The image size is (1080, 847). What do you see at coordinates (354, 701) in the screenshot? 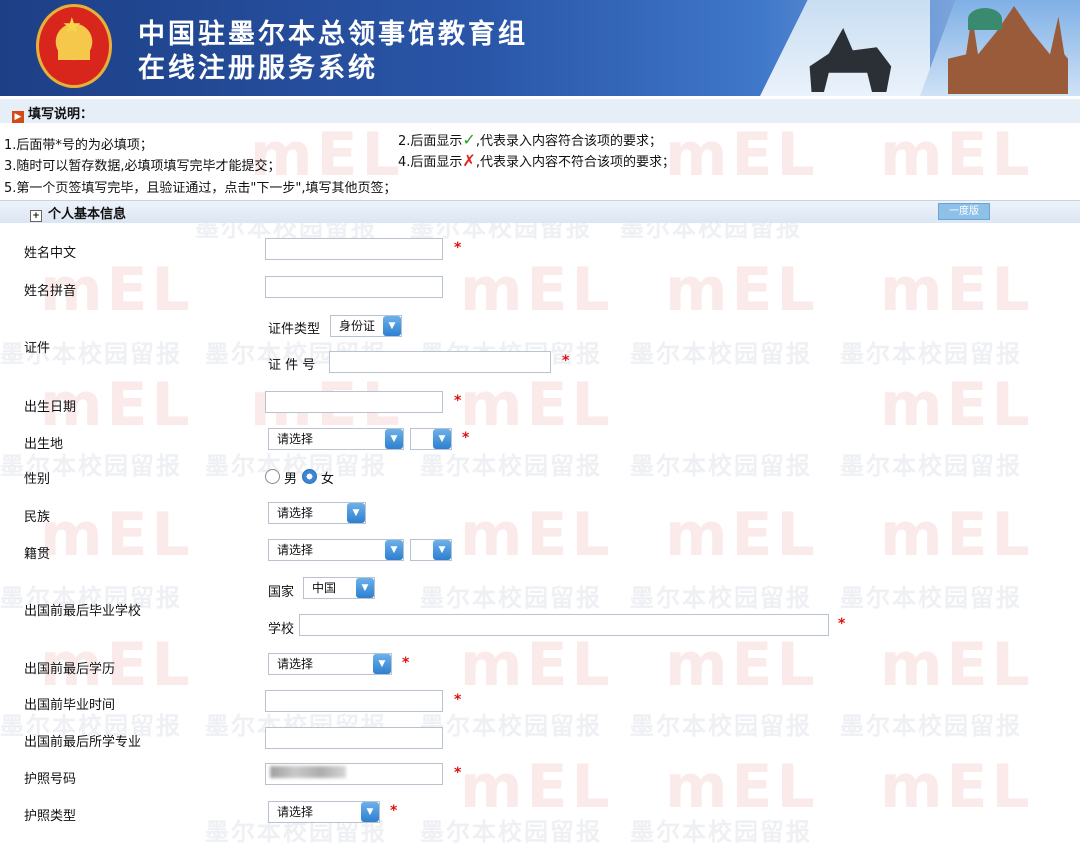
I see `grad-time-input` at bounding box center [354, 701].